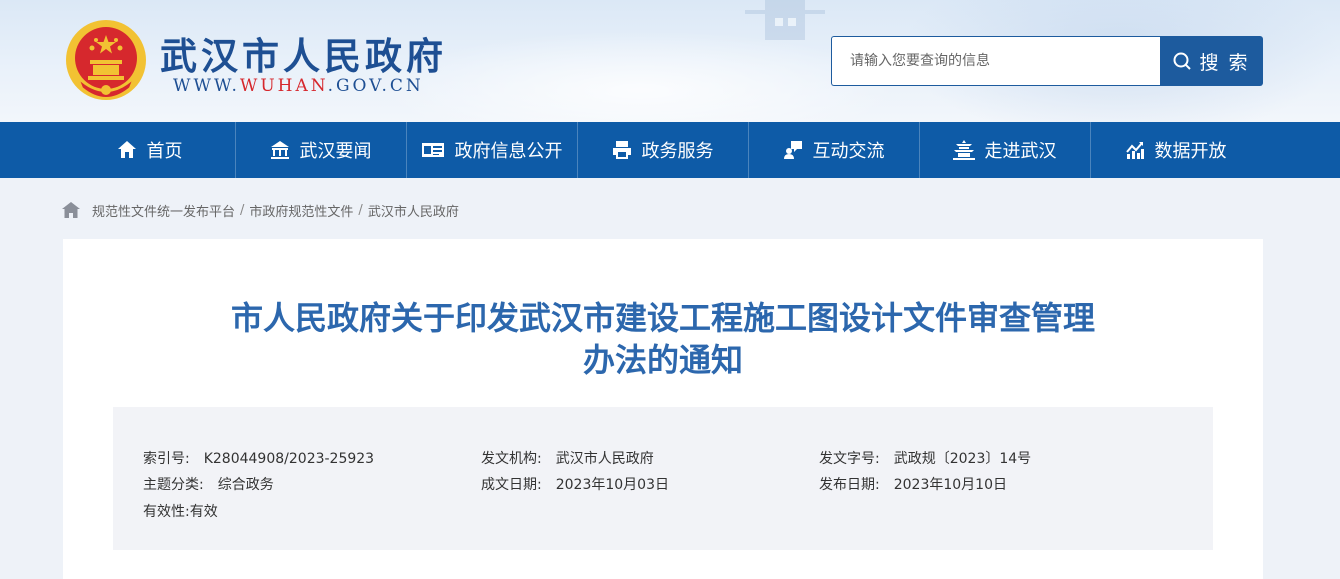 This screenshot has height=579, width=1340. Describe the element at coordinates (301, 210) in the screenshot. I see `breadcrumb-link: 市政府规范性文件` at that location.